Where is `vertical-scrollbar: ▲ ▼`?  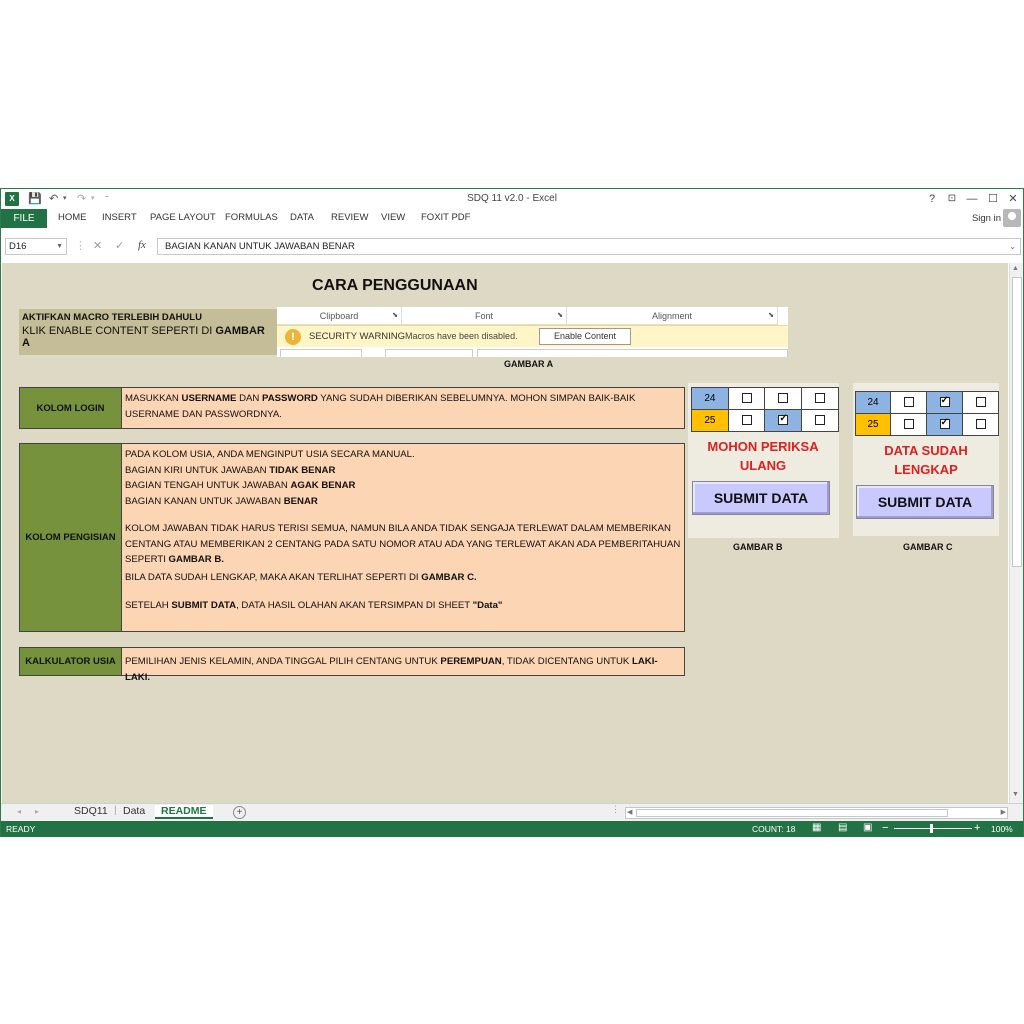
vertical-scrollbar: ▲ ▼ is located at coordinates (1016, 533).